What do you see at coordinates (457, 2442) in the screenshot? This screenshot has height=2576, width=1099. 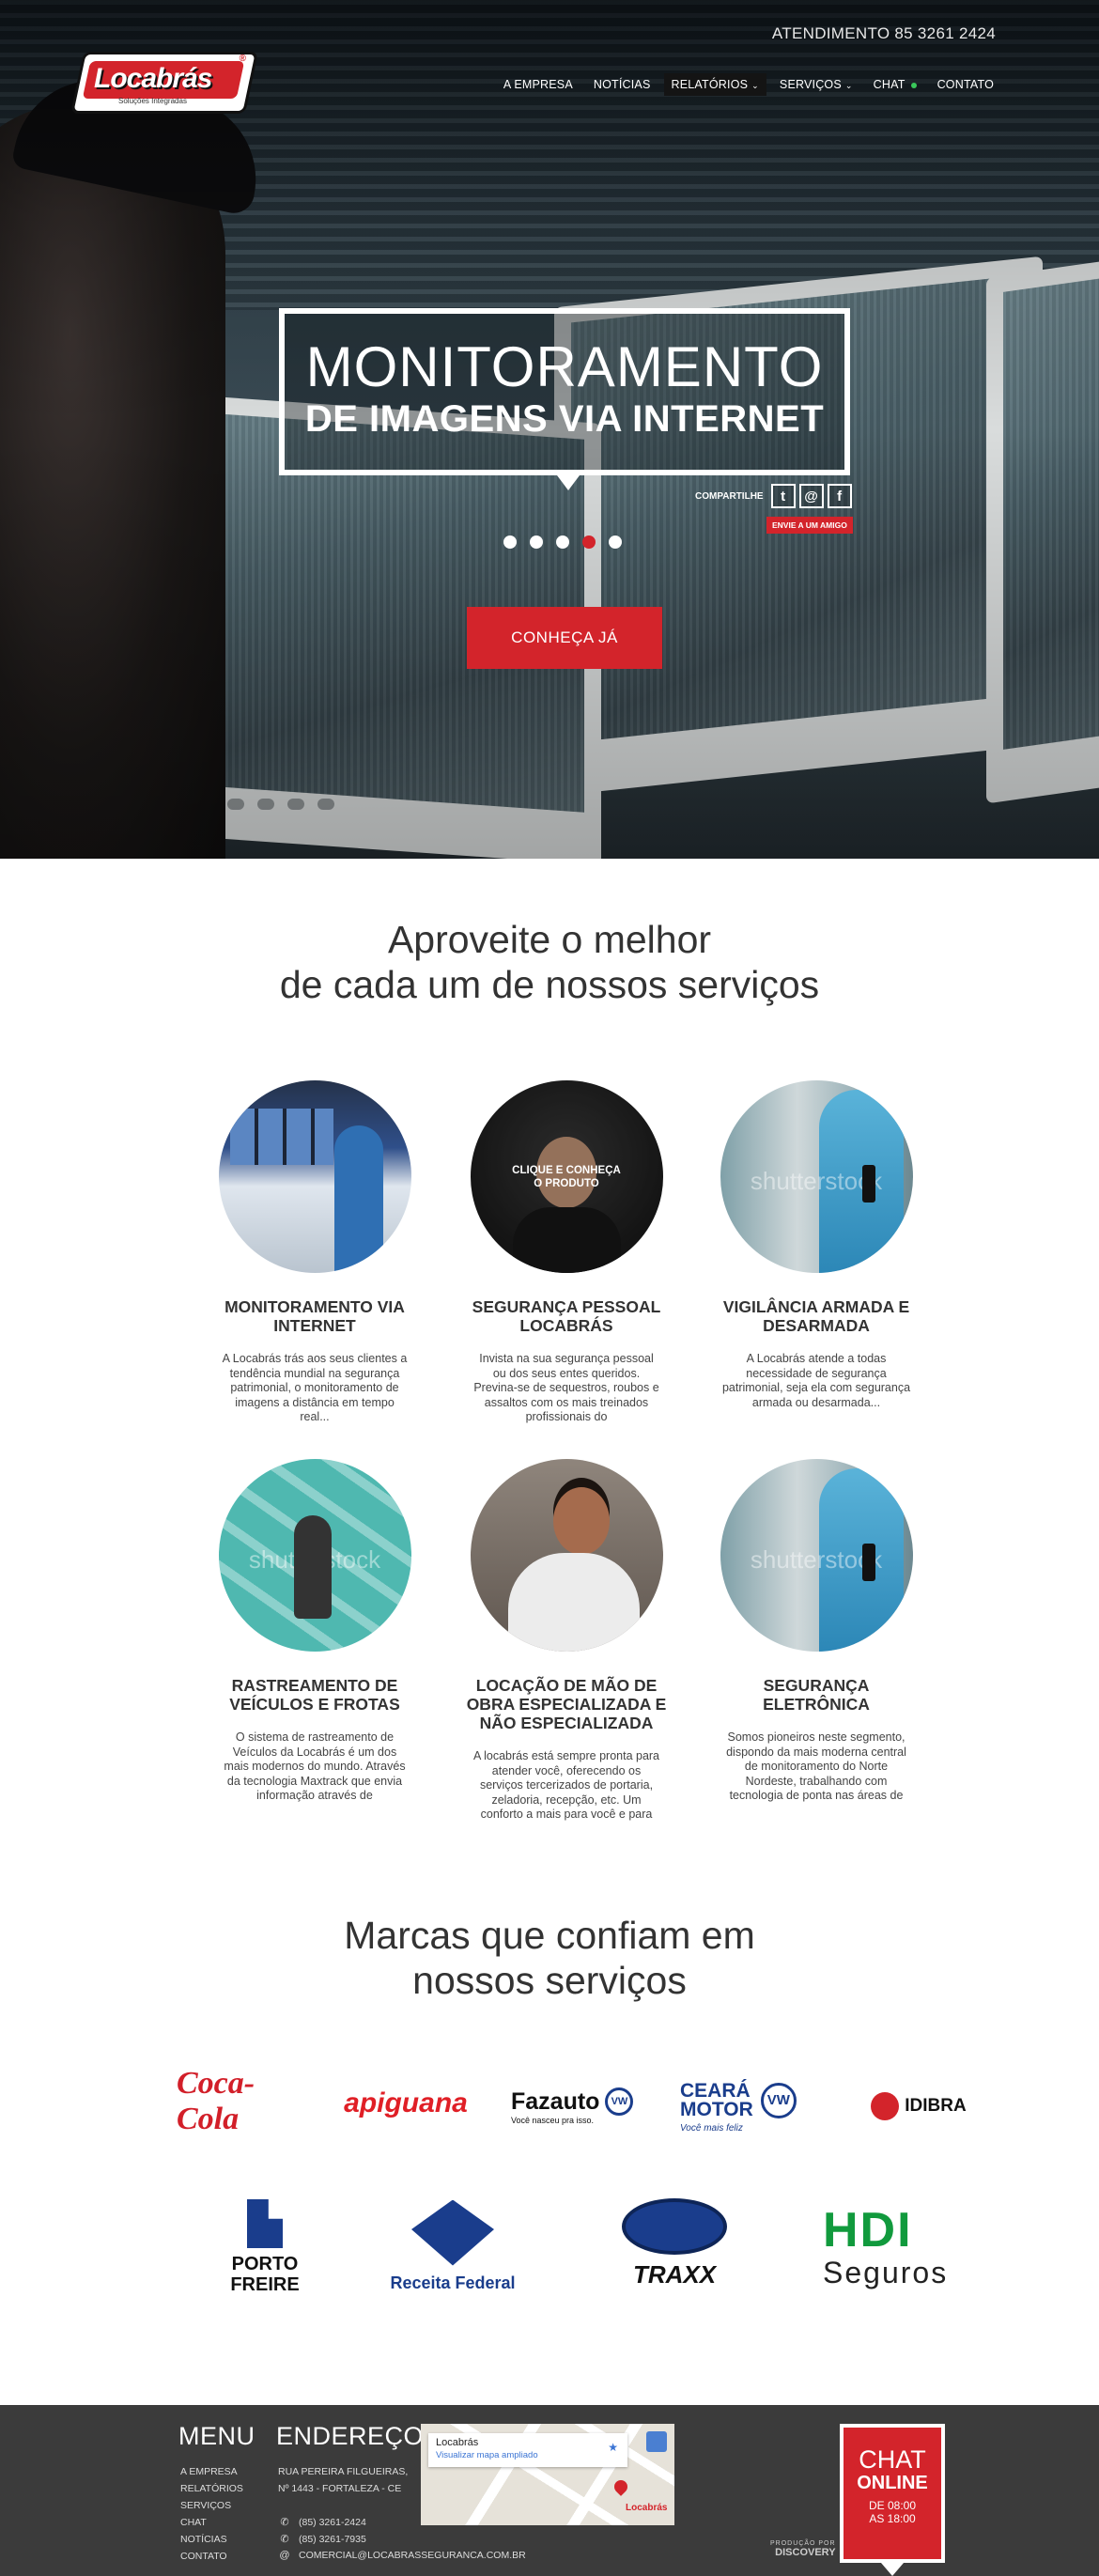 I see `map-place-title: Locabrás` at bounding box center [457, 2442].